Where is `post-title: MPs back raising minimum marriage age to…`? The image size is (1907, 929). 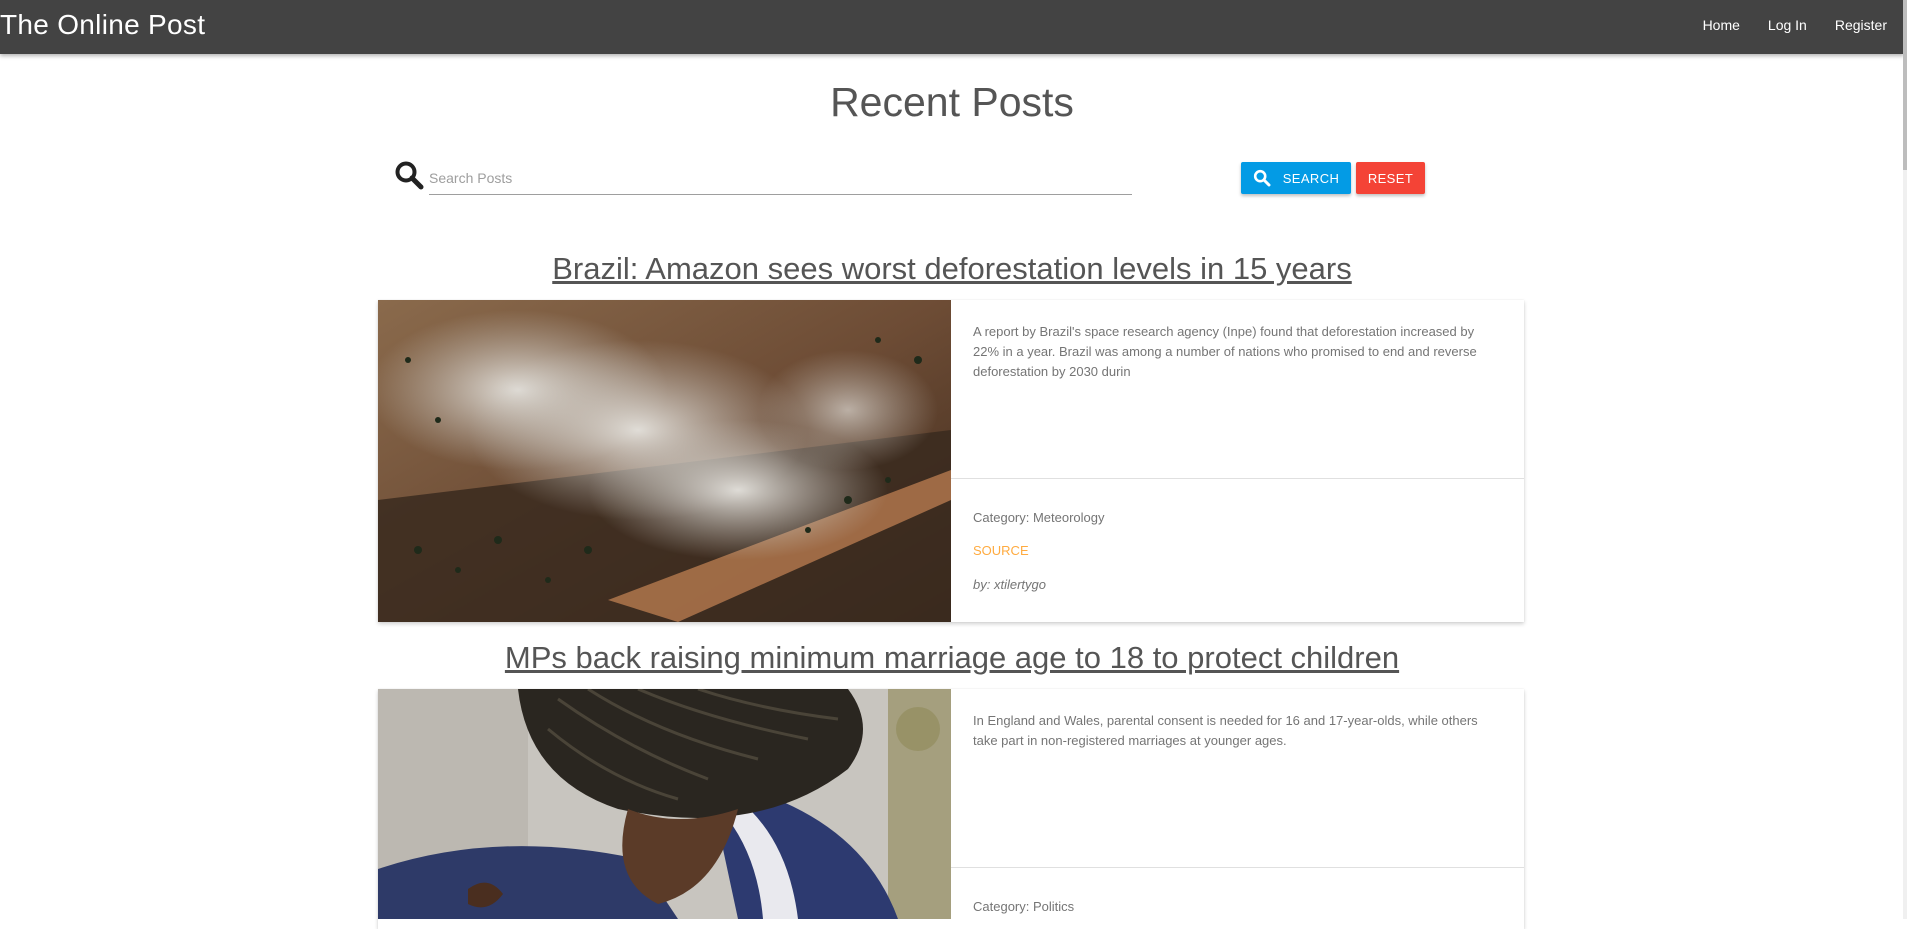 post-title: MPs back raising minimum marriage age to… is located at coordinates (952, 658).